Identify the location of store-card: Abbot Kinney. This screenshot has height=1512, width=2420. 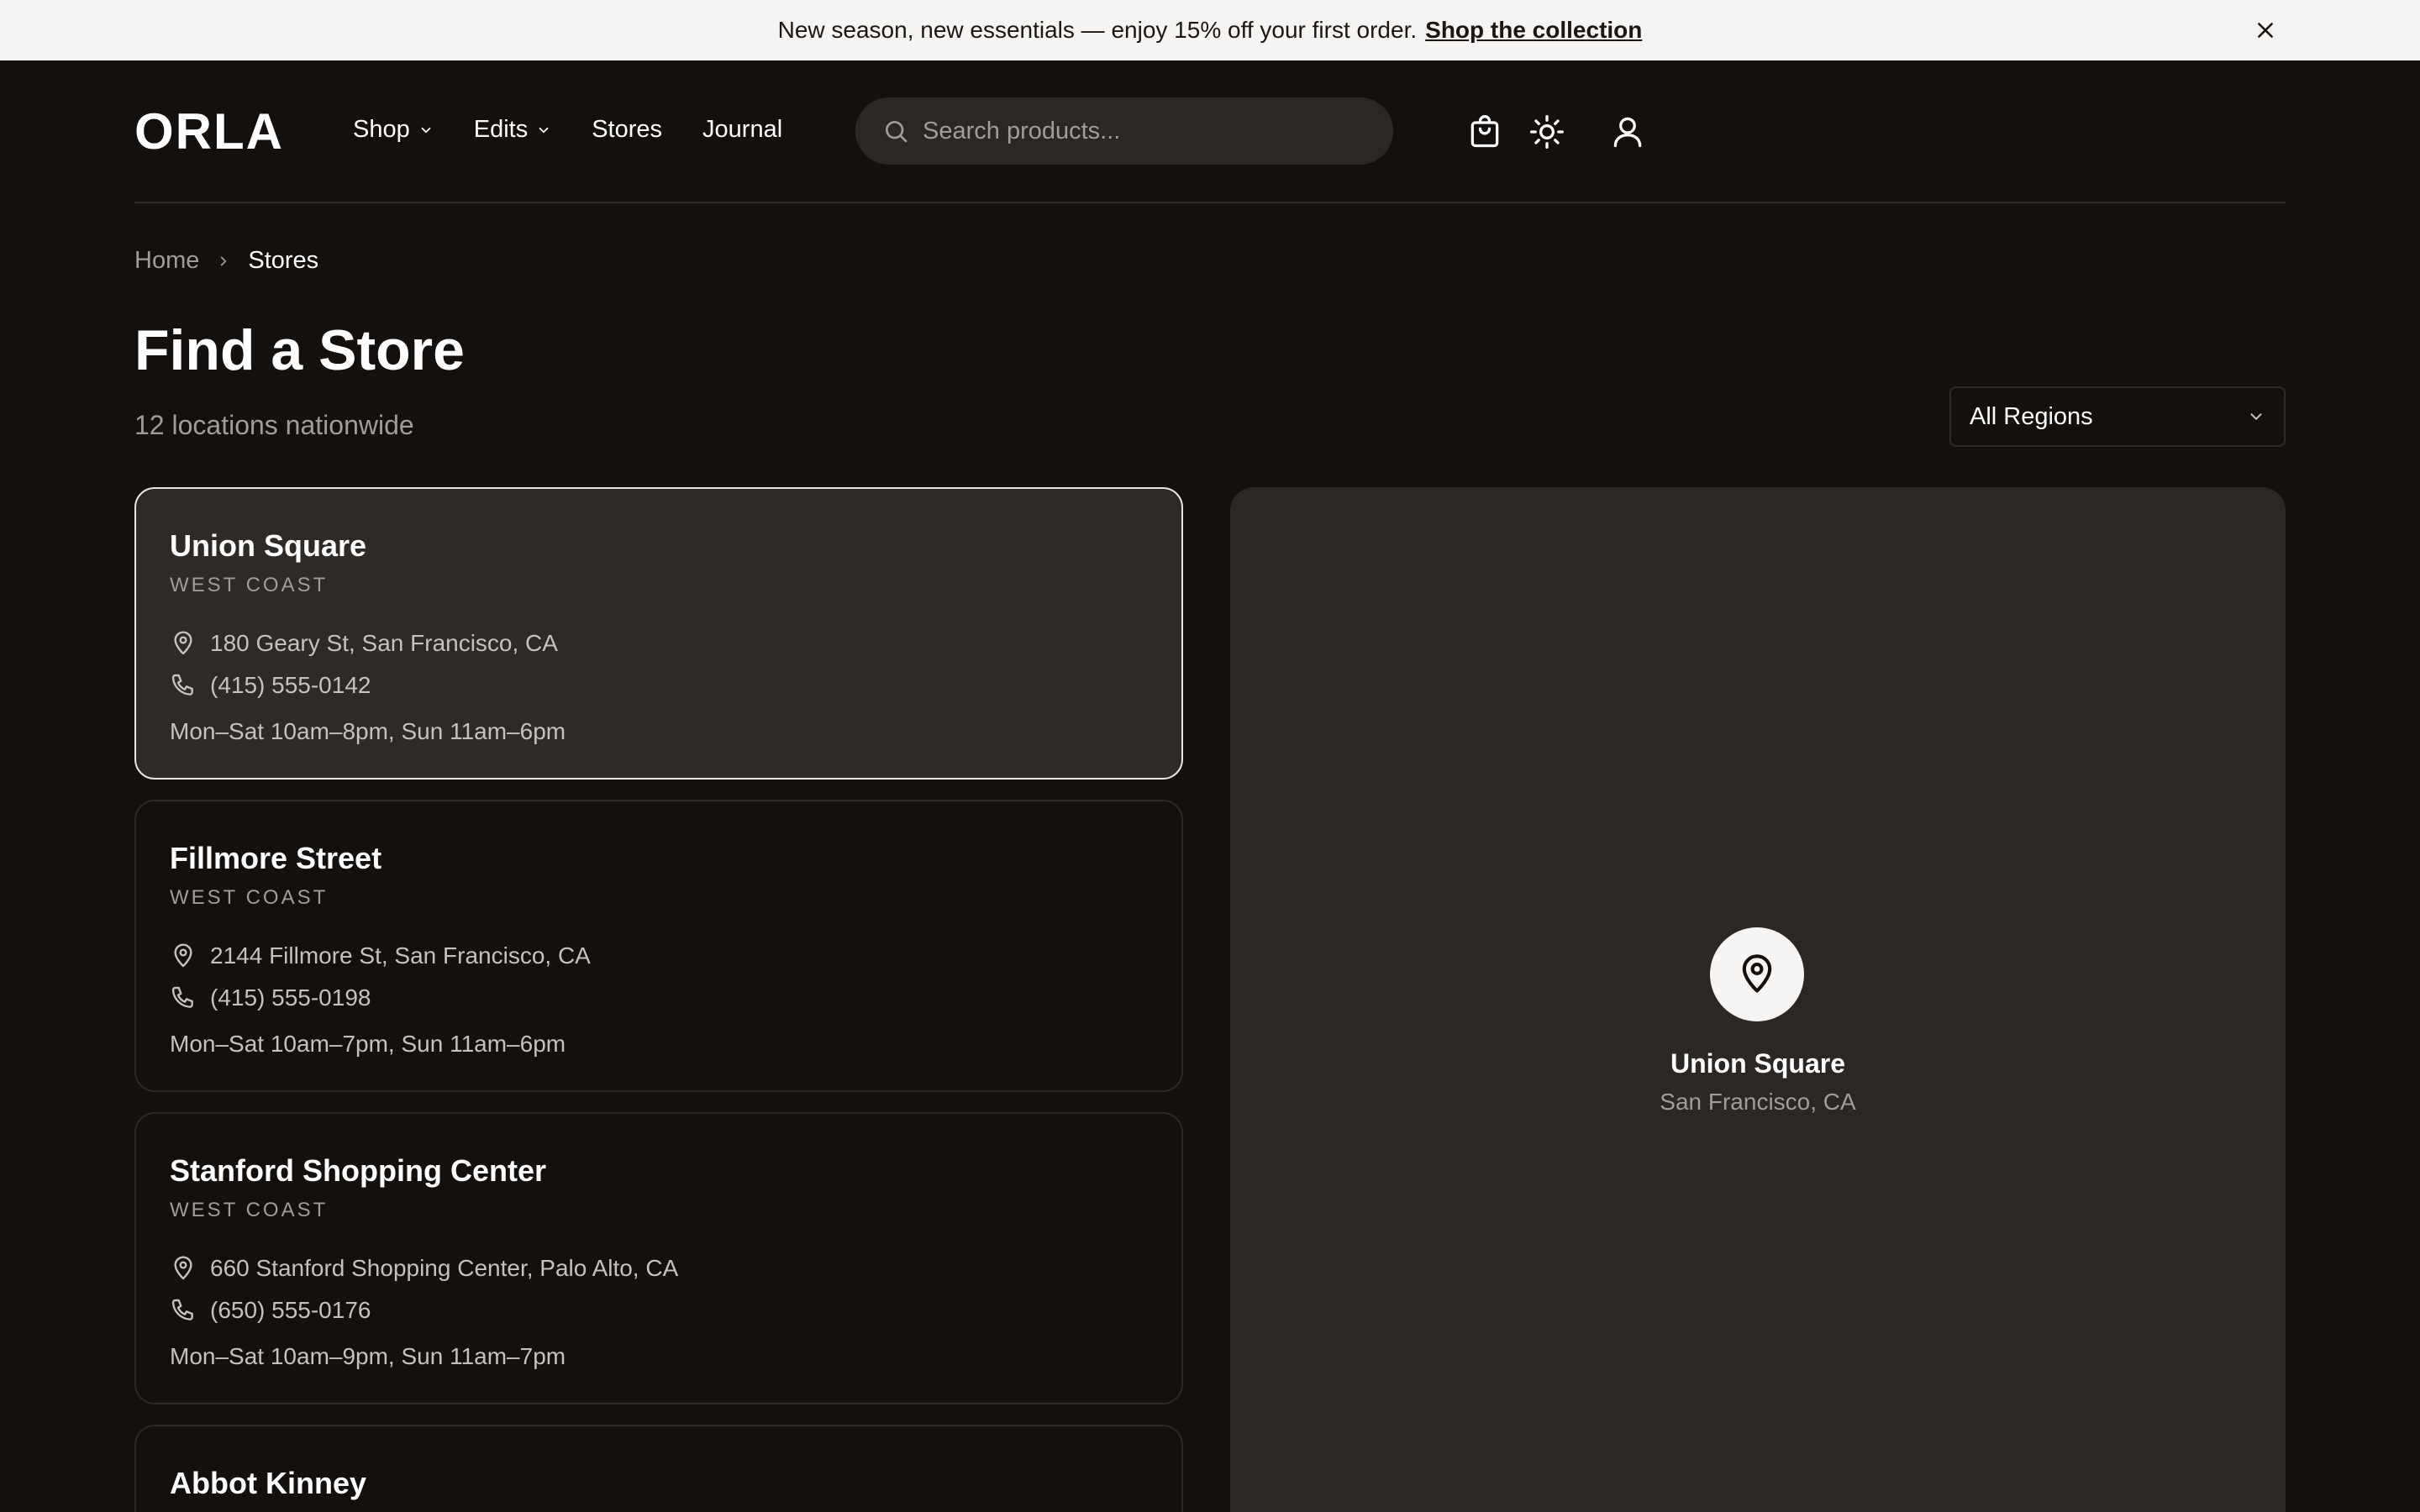
(658, 1468).